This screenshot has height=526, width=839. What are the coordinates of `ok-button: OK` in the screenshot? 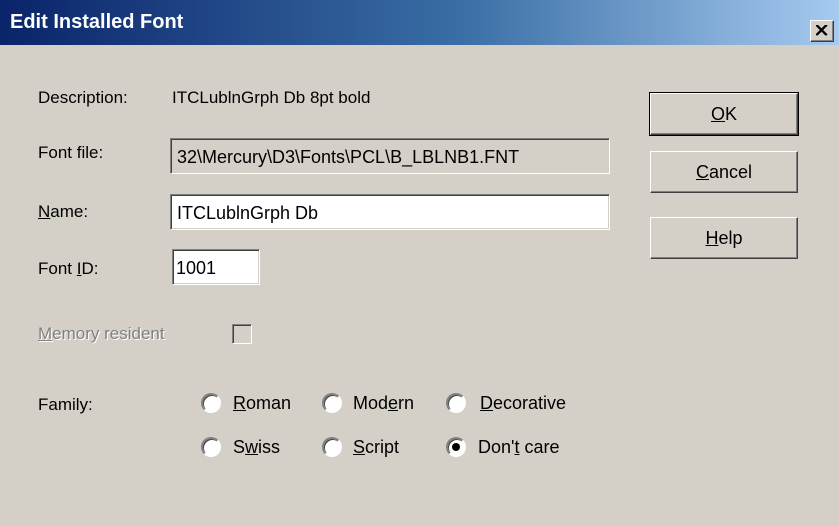 It's located at (724, 114).